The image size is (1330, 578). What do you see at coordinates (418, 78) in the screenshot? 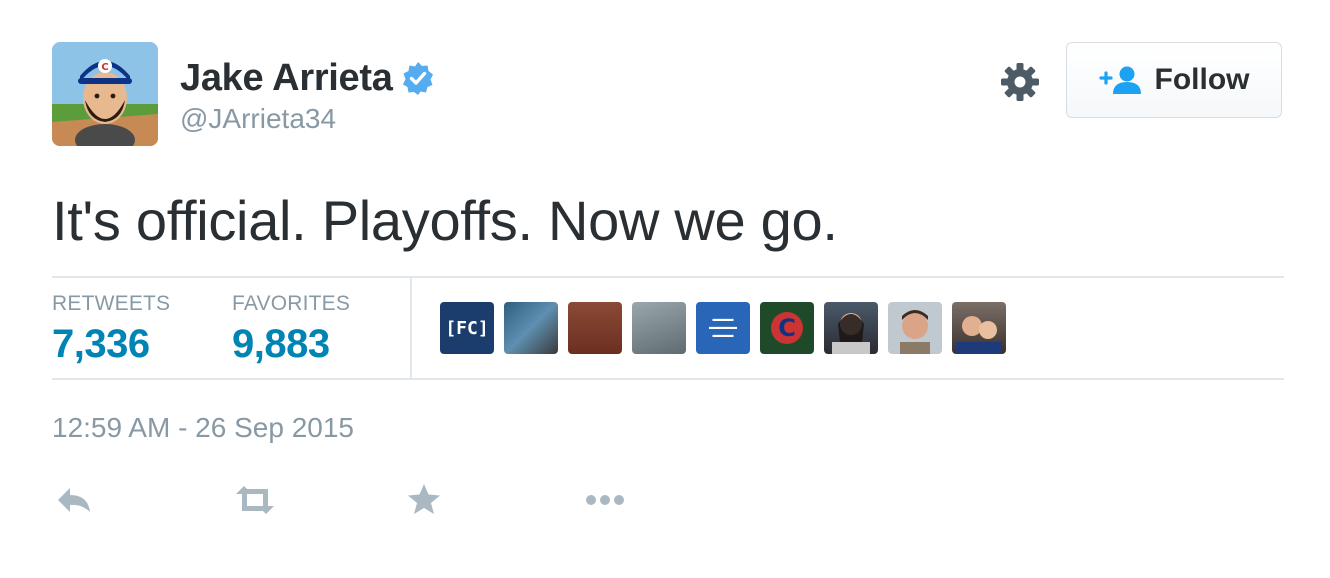
I see `verified-badge-icon` at bounding box center [418, 78].